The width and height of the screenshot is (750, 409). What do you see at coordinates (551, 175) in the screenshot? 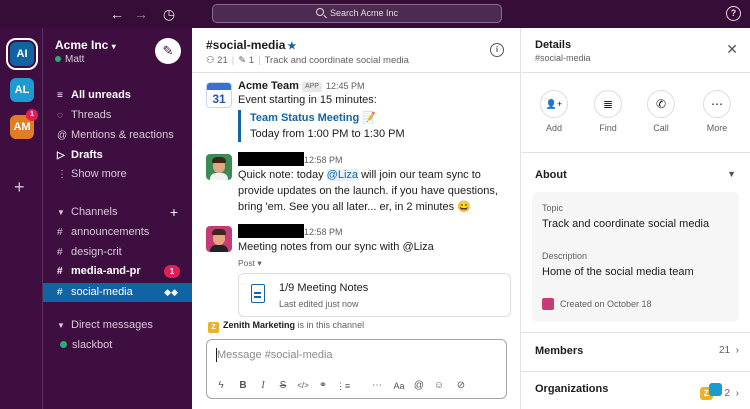
I see `about-header: About` at bounding box center [551, 175].